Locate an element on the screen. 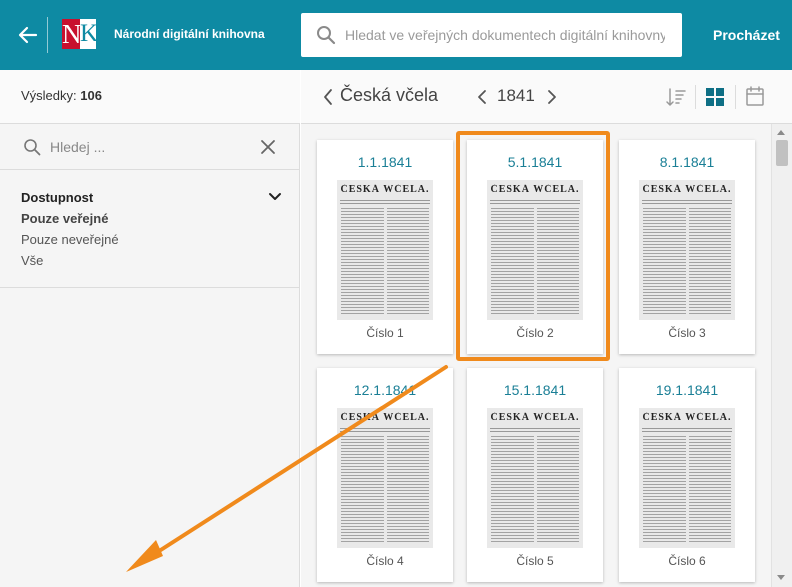  issue-number: Číslo 1 is located at coordinates (385, 333).